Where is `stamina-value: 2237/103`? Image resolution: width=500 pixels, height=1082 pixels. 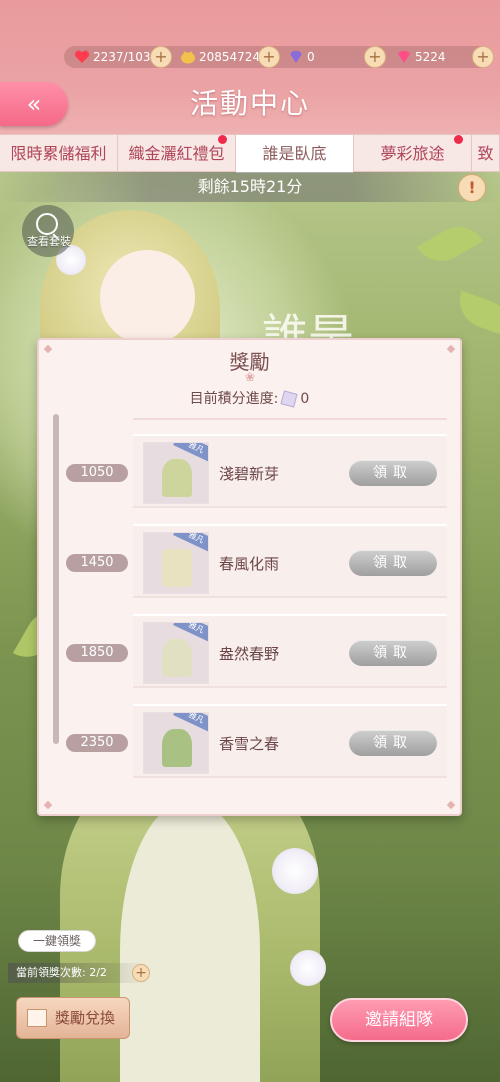
stamina-value: 2237/103 is located at coordinates (122, 57).